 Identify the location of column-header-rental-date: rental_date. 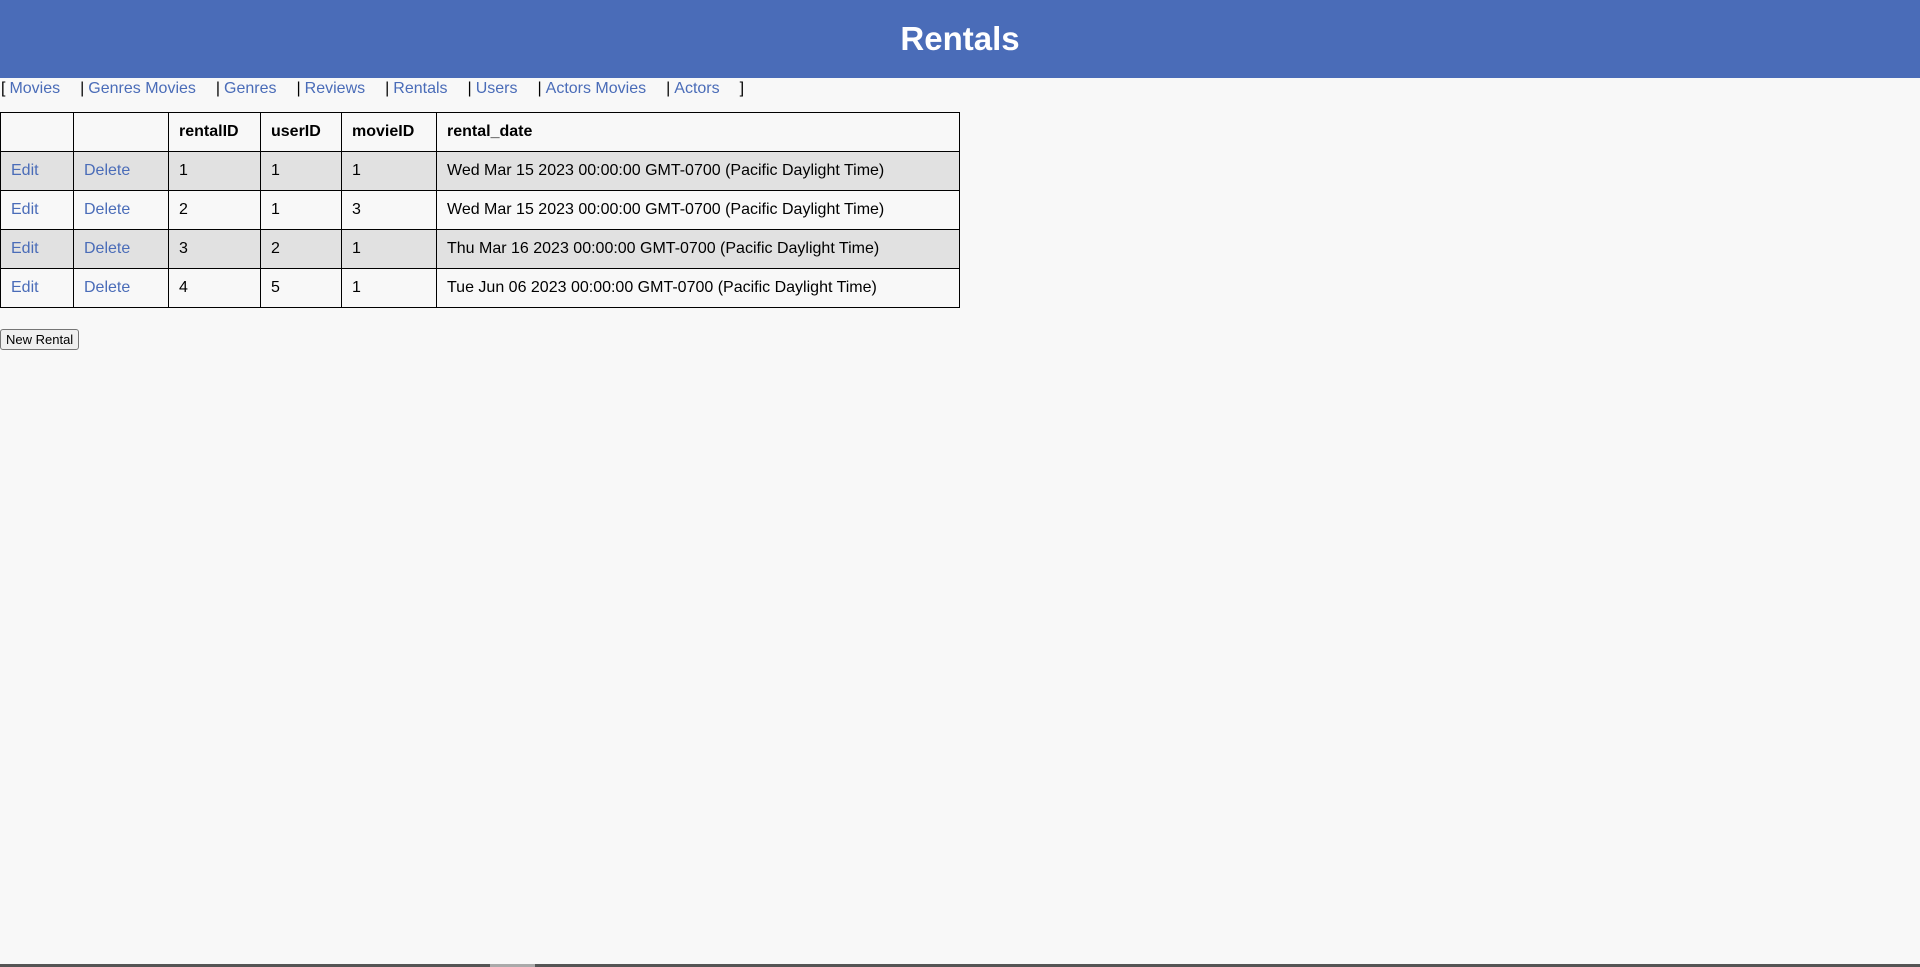
(698, 132).